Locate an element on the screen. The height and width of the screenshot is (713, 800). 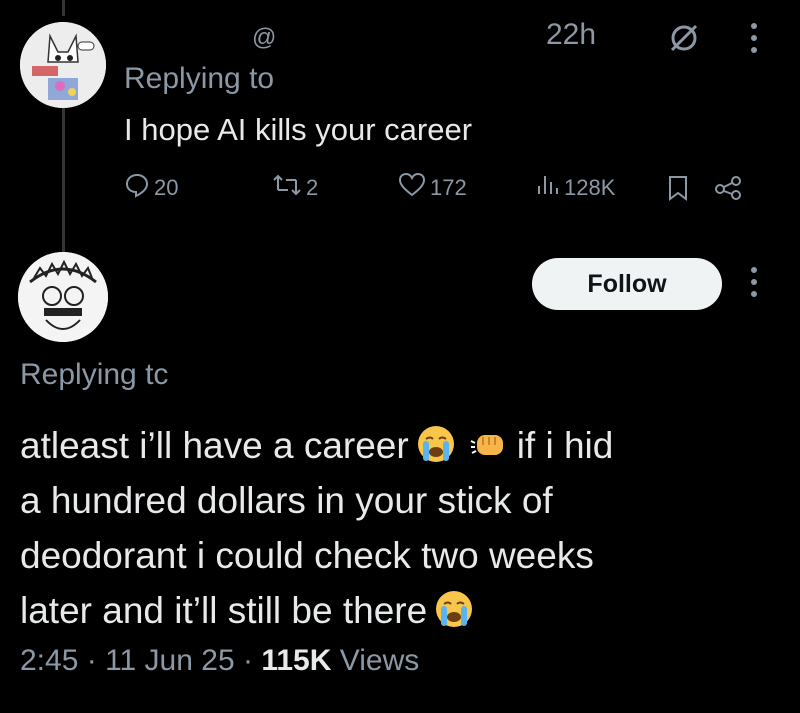
tweet-meta: 2:45 · 11 Jun 25 · 115K Views is located at coordinates (219, 661).